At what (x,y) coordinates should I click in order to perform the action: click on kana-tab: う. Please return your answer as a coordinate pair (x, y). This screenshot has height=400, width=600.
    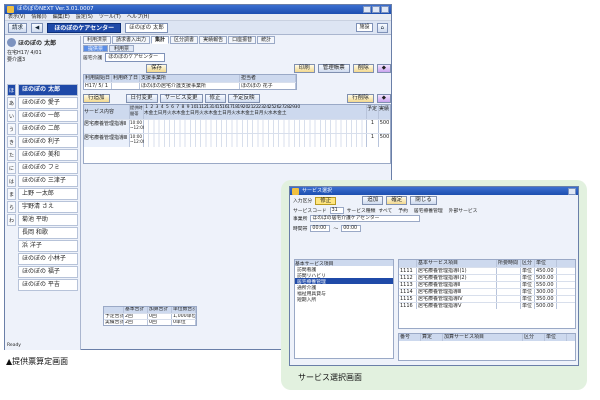
    Looking at the image, I should click on (11, 129).